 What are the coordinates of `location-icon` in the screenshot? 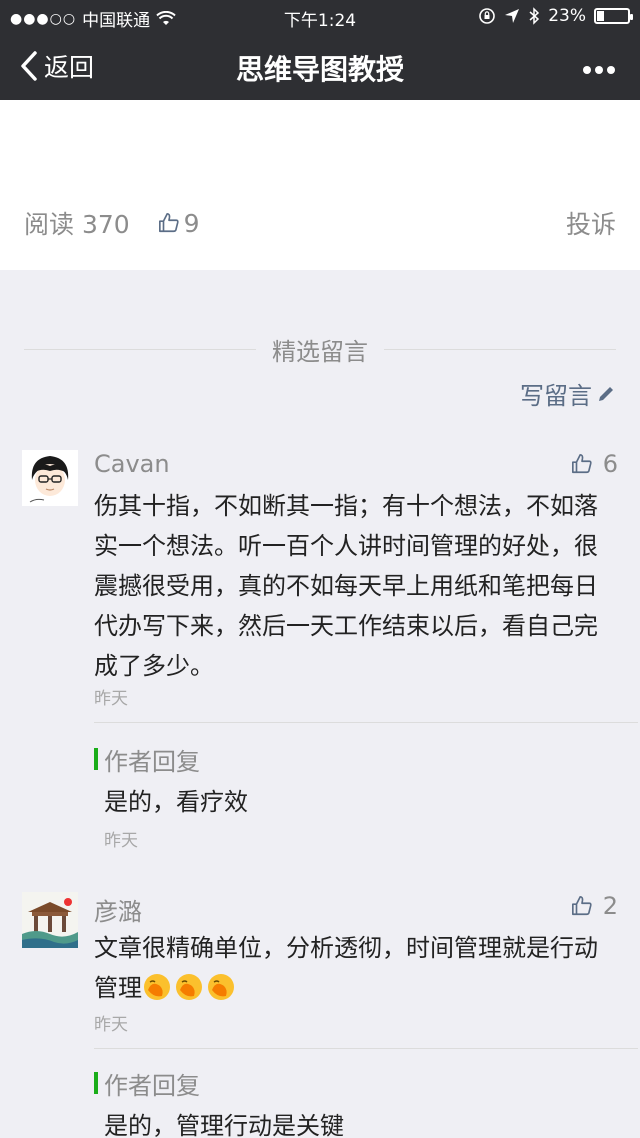 It's located at (512, 16).